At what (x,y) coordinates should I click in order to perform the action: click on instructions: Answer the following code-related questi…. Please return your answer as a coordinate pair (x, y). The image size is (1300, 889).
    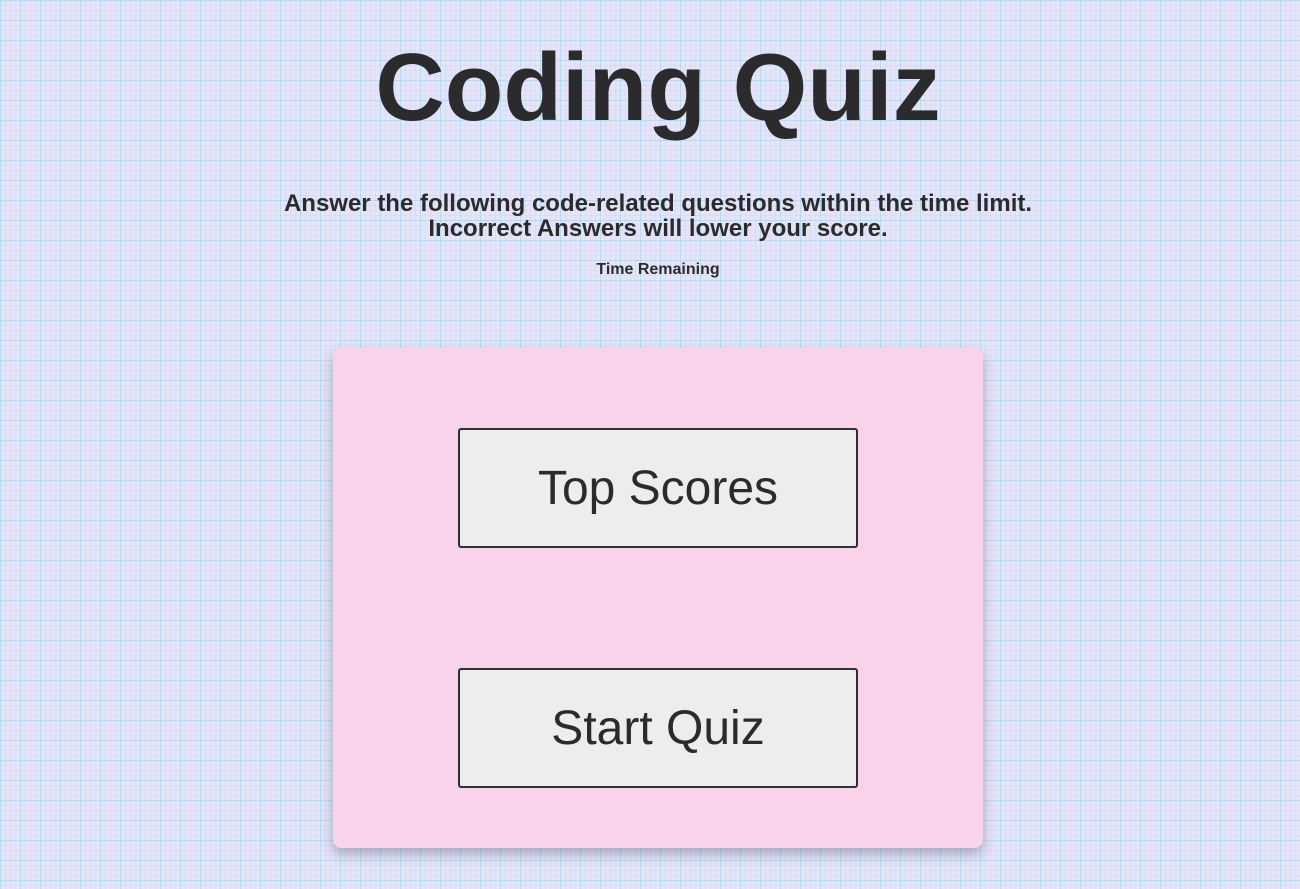
    Looking at the image, I should click on (650, 216).